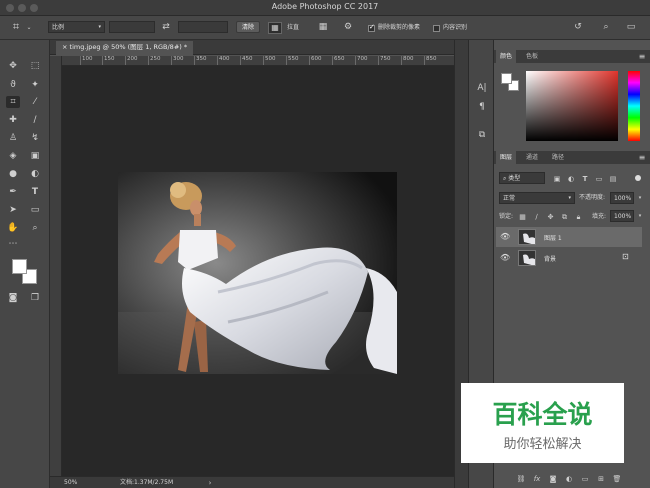  I want to click on link-layers-icon: ⛓︎, so click(521, 479).